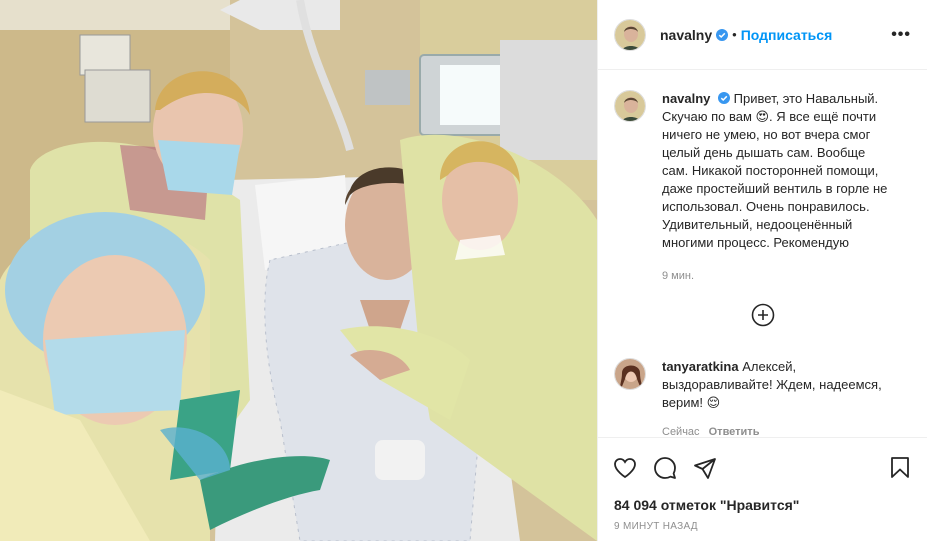 The height and width of the screenshot is (541, 927). Describe the element at coordinates (787, 35) in the screenshot. I see `follow-button: Подписаться` at that location.